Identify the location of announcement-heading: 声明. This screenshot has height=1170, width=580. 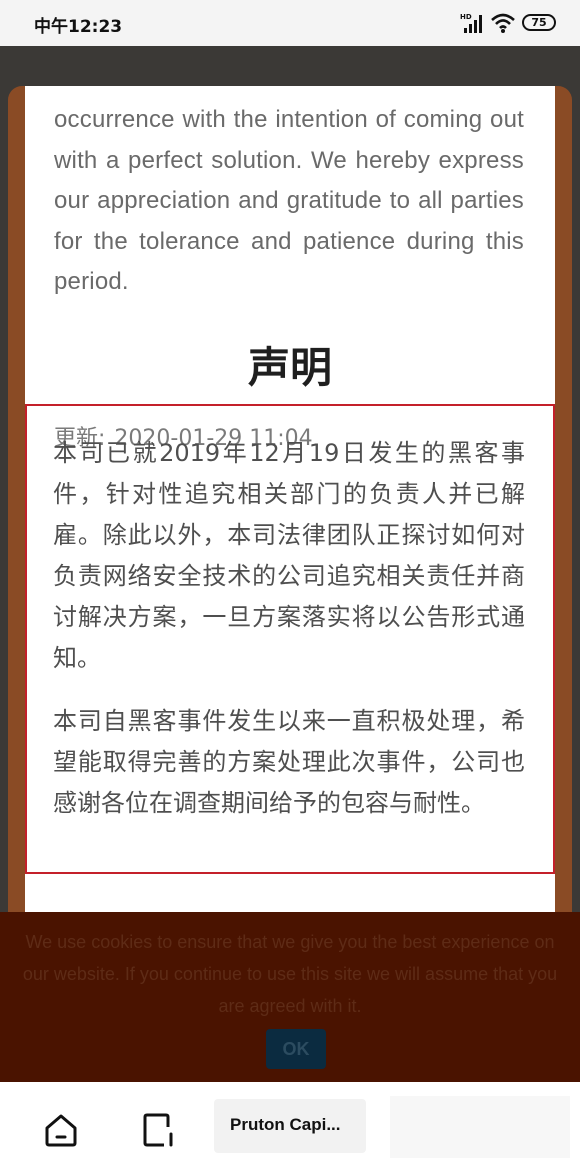
(289, 367).